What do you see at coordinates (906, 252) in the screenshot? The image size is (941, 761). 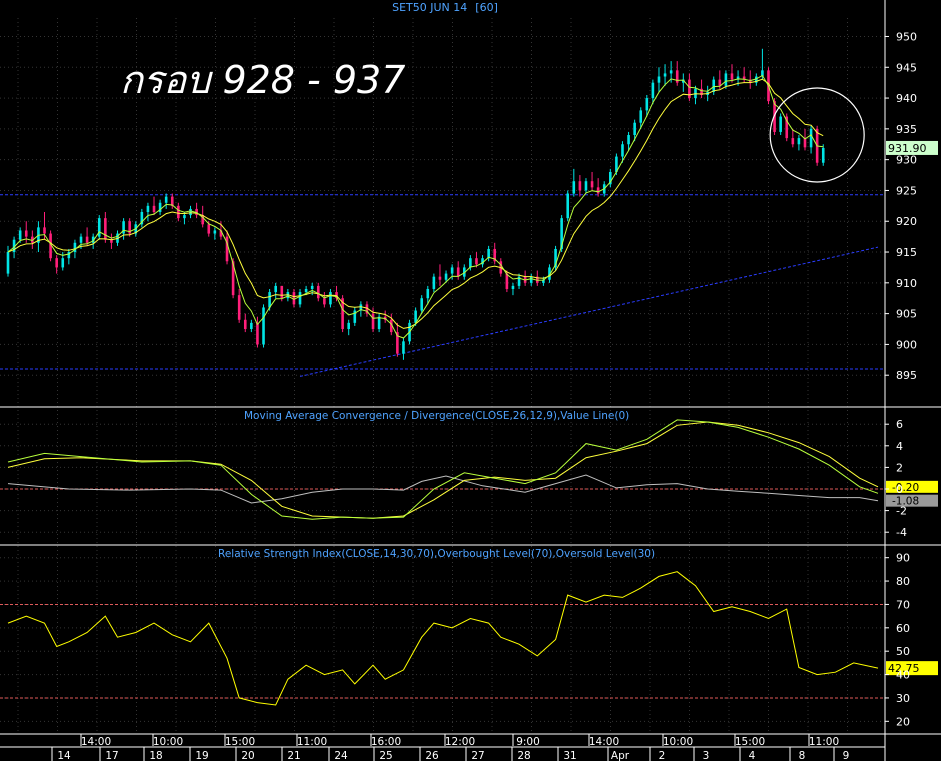 I see `price-tick-label: 915` at bounding box center [906, 252].